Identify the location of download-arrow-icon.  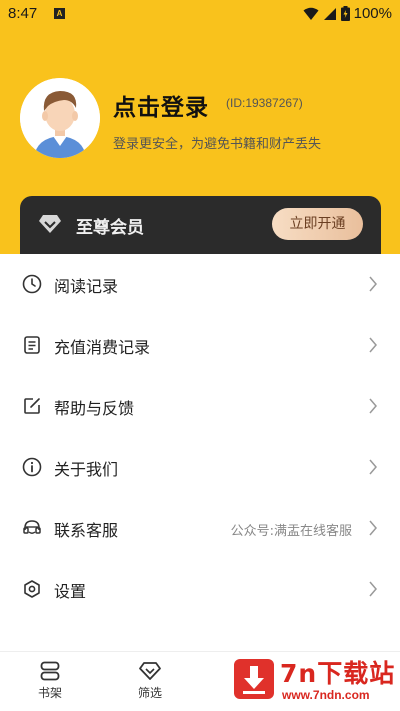
(254, 679).